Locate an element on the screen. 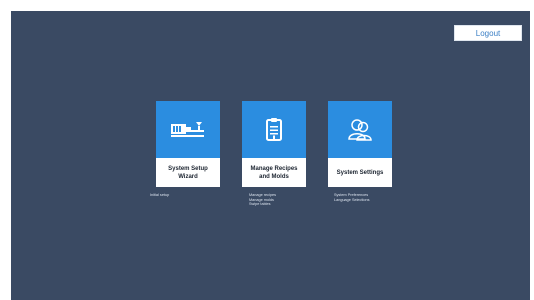 This screenshot has width=534, height=300. description-item: Language Selections is located at coordinates (352, 199).